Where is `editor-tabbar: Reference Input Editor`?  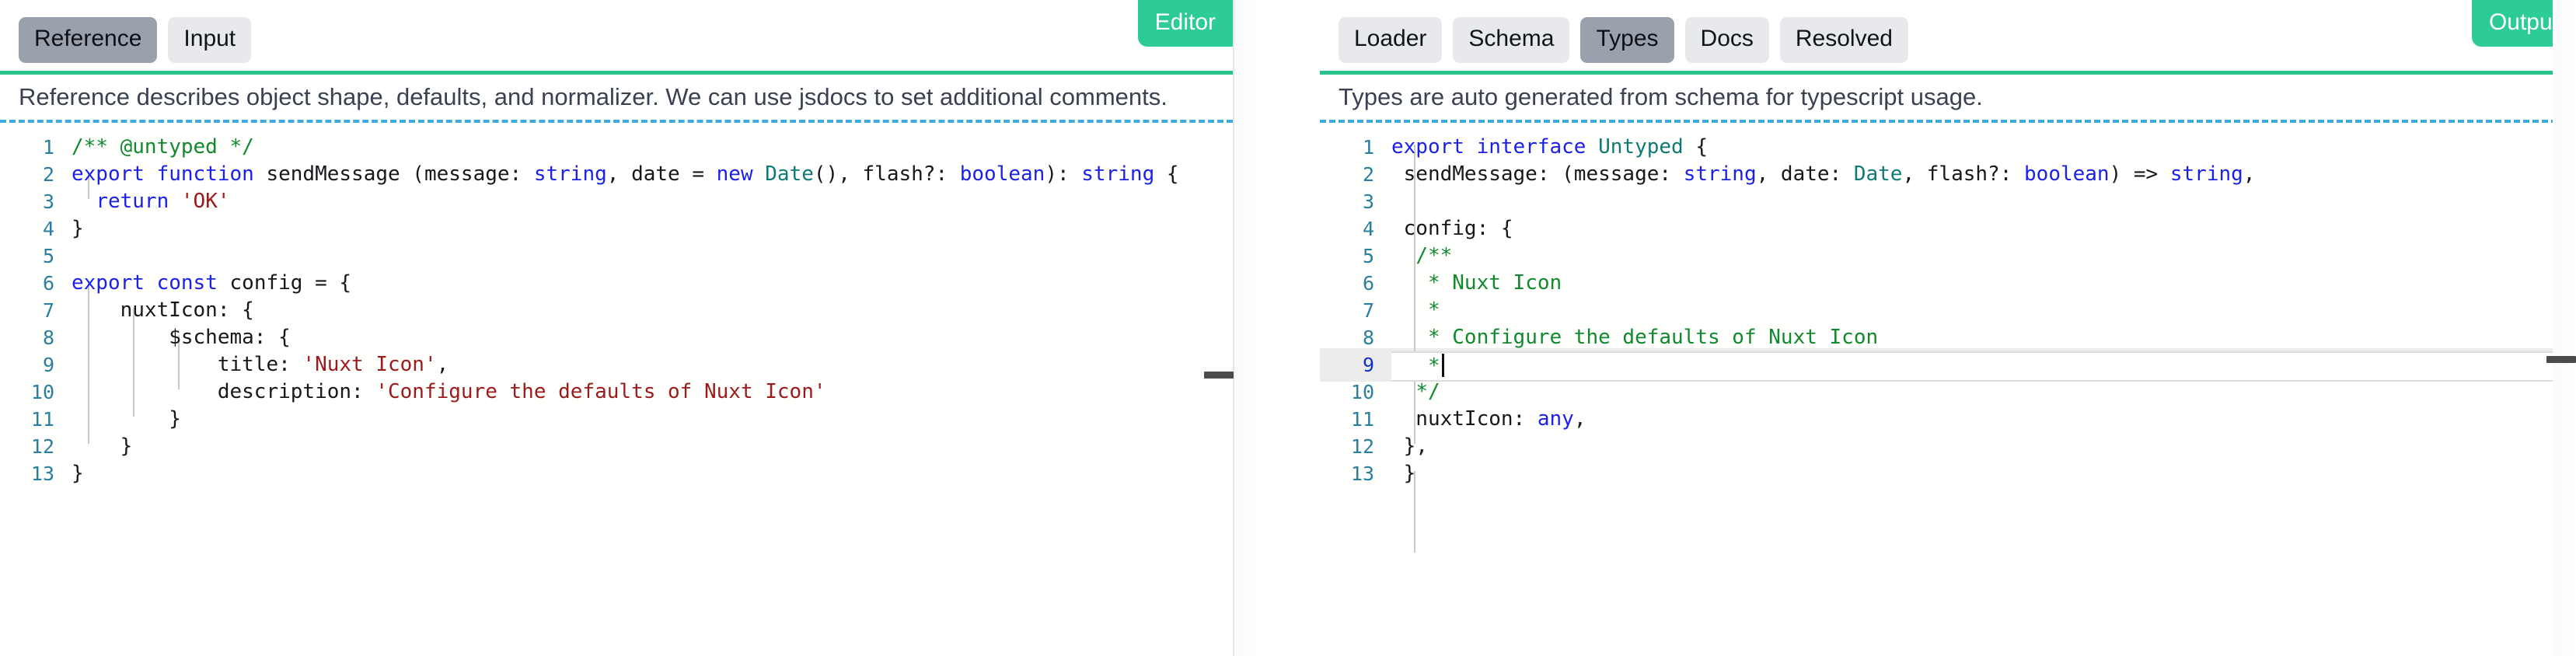
editor-tabbar: Reference Input Editor is located at coordinates (617, 38).